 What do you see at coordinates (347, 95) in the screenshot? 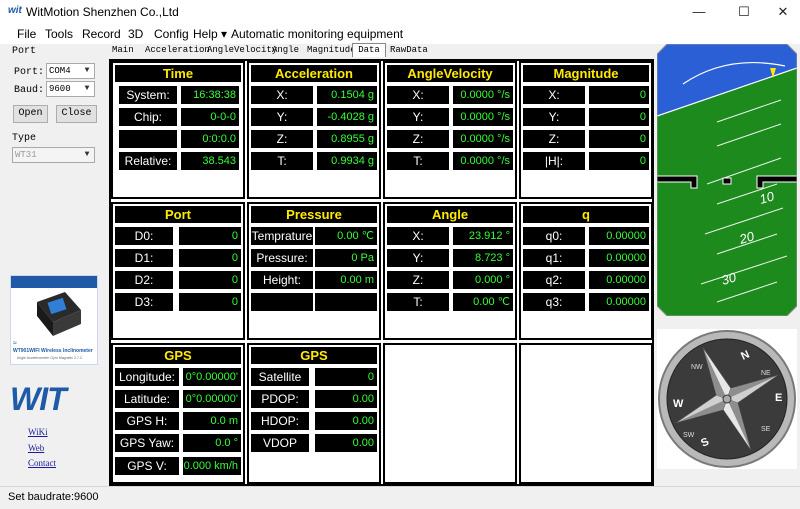
I see `acc-x-value: 0.1504 g` at bounding box center [347, 95].